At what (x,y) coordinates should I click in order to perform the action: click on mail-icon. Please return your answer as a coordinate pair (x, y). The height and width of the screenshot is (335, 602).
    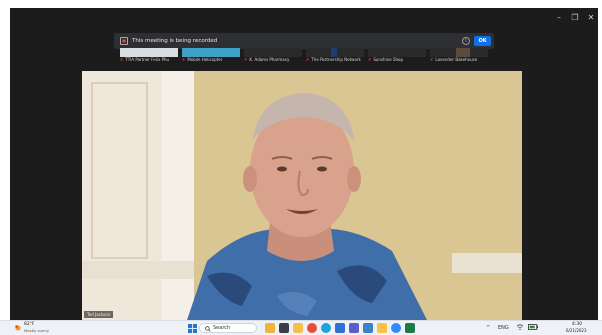
    Looking at the image, I should click on (340, 328).